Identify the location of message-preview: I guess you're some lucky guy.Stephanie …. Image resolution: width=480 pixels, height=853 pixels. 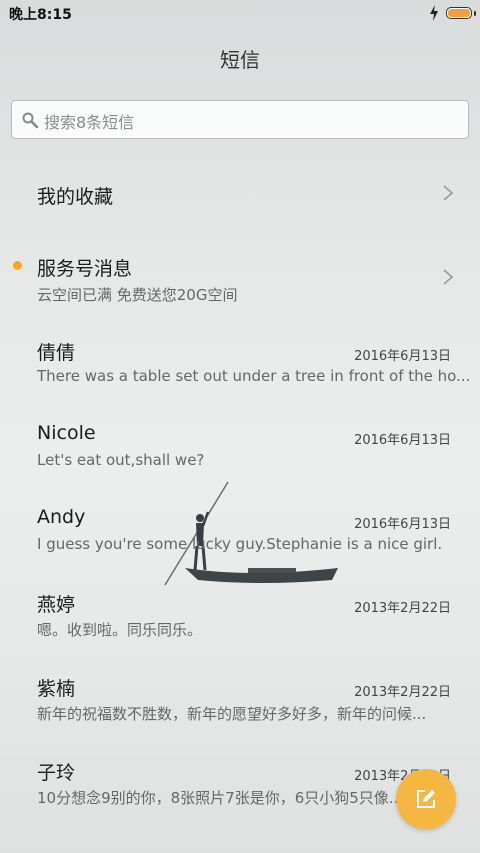
(240, 544).